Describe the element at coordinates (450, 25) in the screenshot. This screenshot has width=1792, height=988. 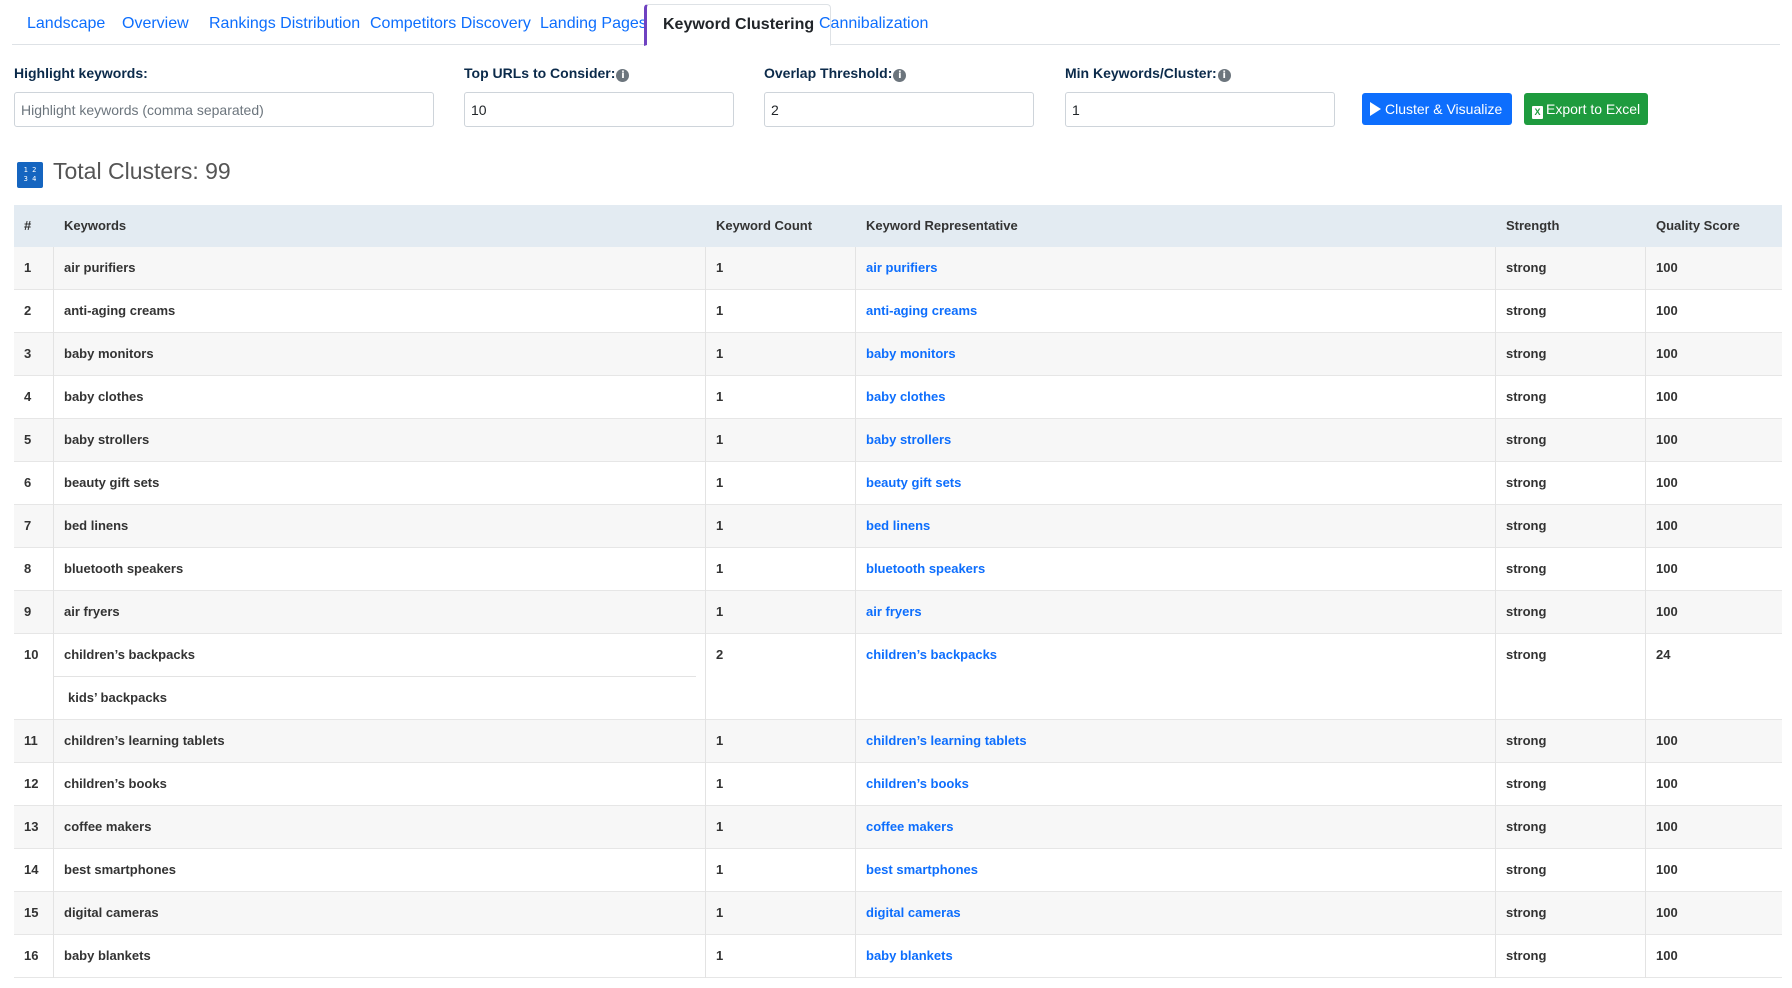
I see `tab-competitors-discovery: Competitors Discovery` at that location.